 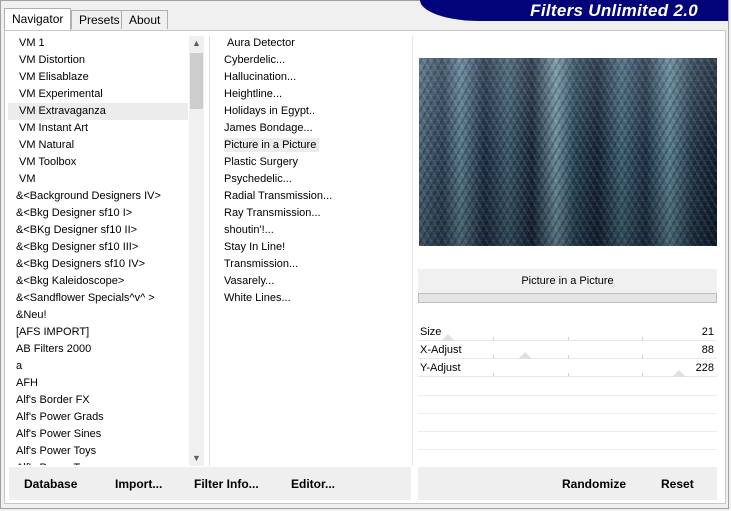 I want to click on database-button: Database, so click(x=50, y=484).